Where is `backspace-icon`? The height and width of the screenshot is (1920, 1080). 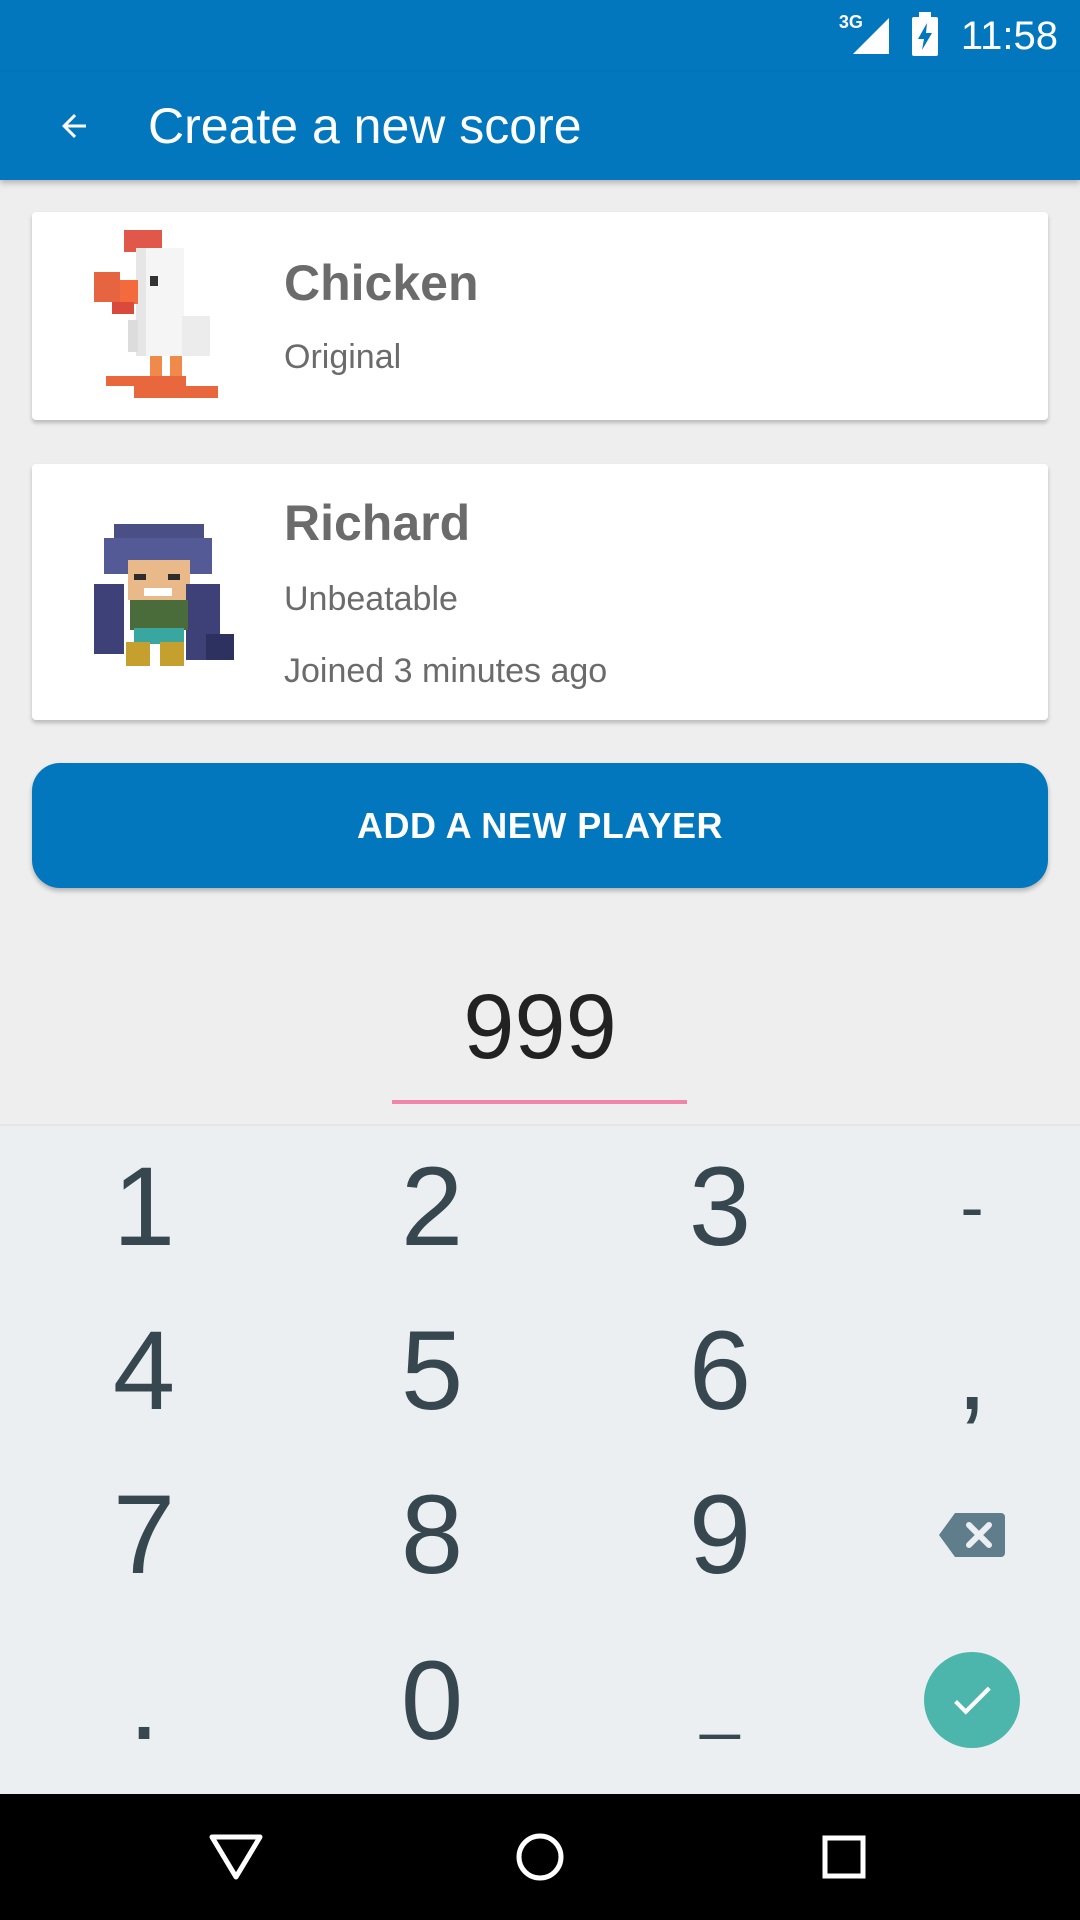
backspace-icon is located at coordinates (972, 1535).